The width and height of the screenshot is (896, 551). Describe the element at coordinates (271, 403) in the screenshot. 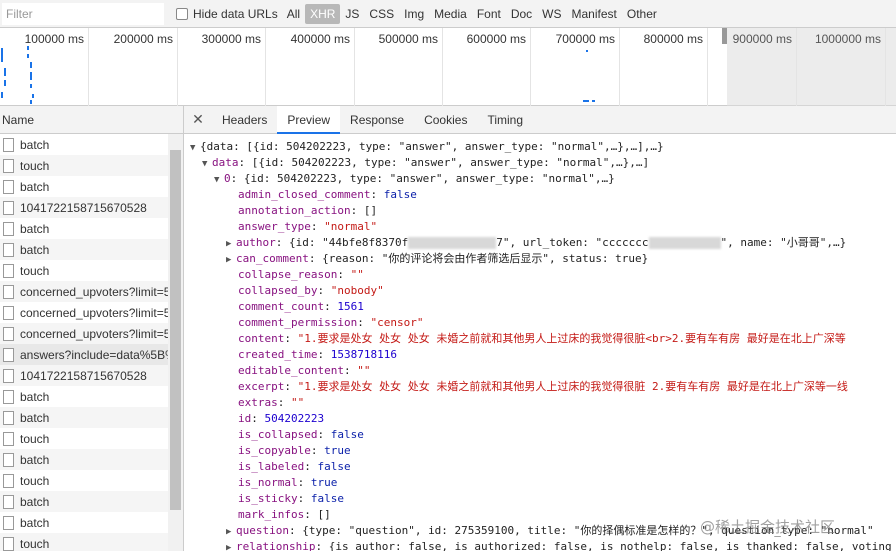

I see `json-field-extras: extras: ""` at that location.